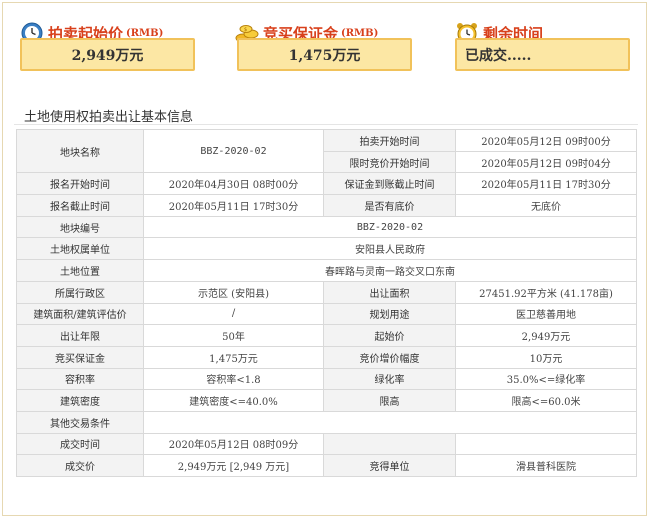  I want to click on value-timed-bid-start: 2020年05月12日 09时04分, so click(546, 162).